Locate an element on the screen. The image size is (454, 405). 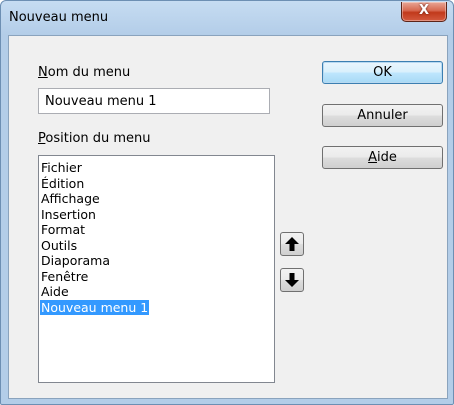
close-icon: X is located at coordinates (424, 10).